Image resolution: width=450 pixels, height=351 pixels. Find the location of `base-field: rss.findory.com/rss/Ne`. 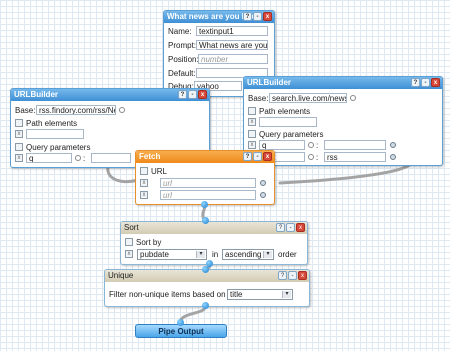

base-field: rss.findory.com/rss/Ne is located at coordinates (76, 110).